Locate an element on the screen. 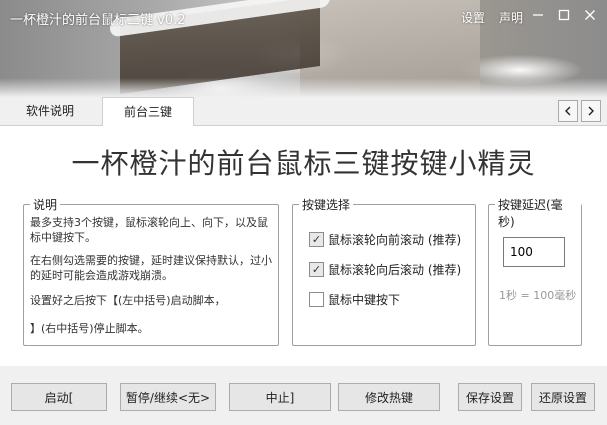  window-title: 一杯橙汁的前台鼠标三键 v0.2 is located at coordinates (98, 20).